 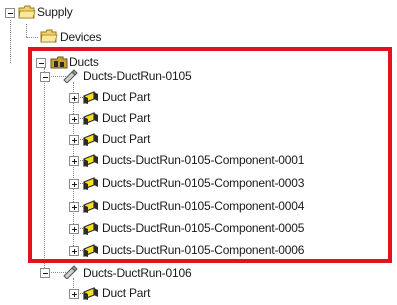 I want to click on tree-node-label: Ducts-DuctRun-0105-Component-0003, so click(x=203, y=183).